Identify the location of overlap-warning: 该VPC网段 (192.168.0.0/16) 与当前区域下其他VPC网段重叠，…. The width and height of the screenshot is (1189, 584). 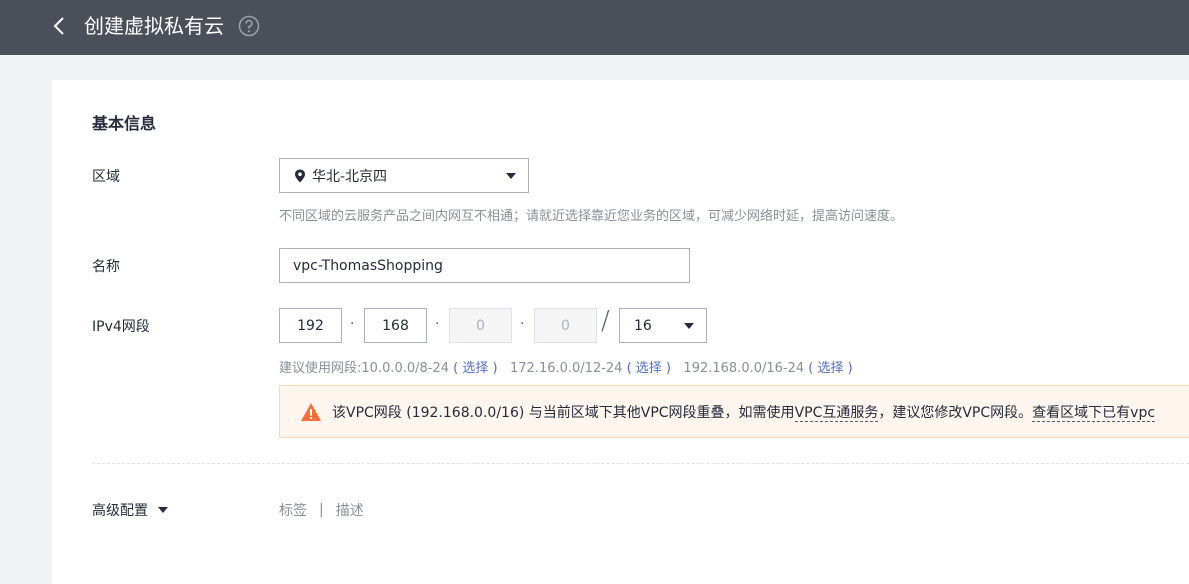
(734, 411).